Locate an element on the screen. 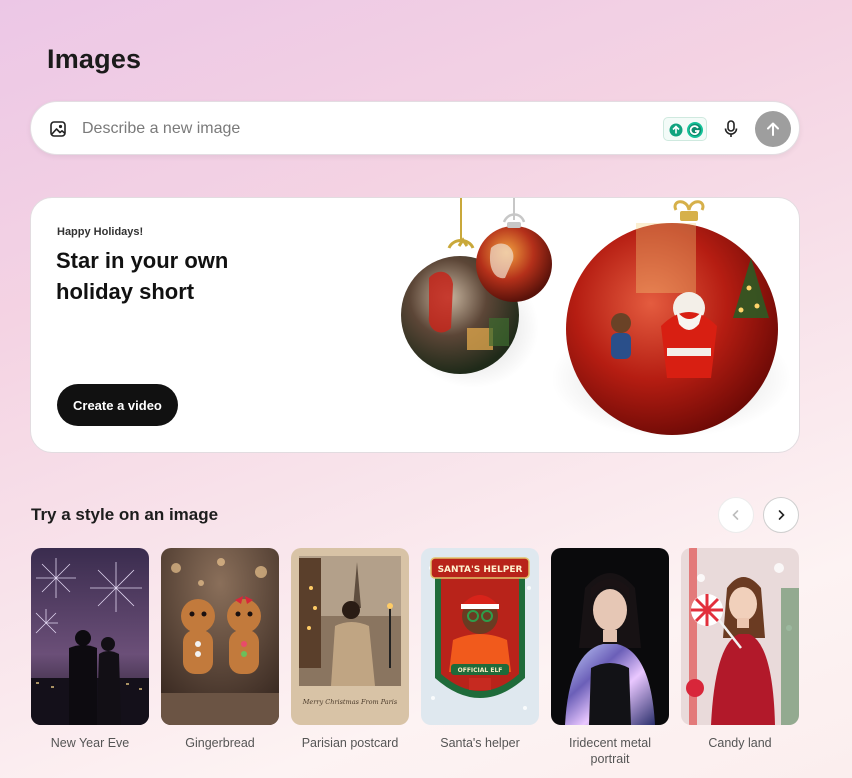 The image size is (852, 778). carousel-next-button is located at coordinates (781, 515).